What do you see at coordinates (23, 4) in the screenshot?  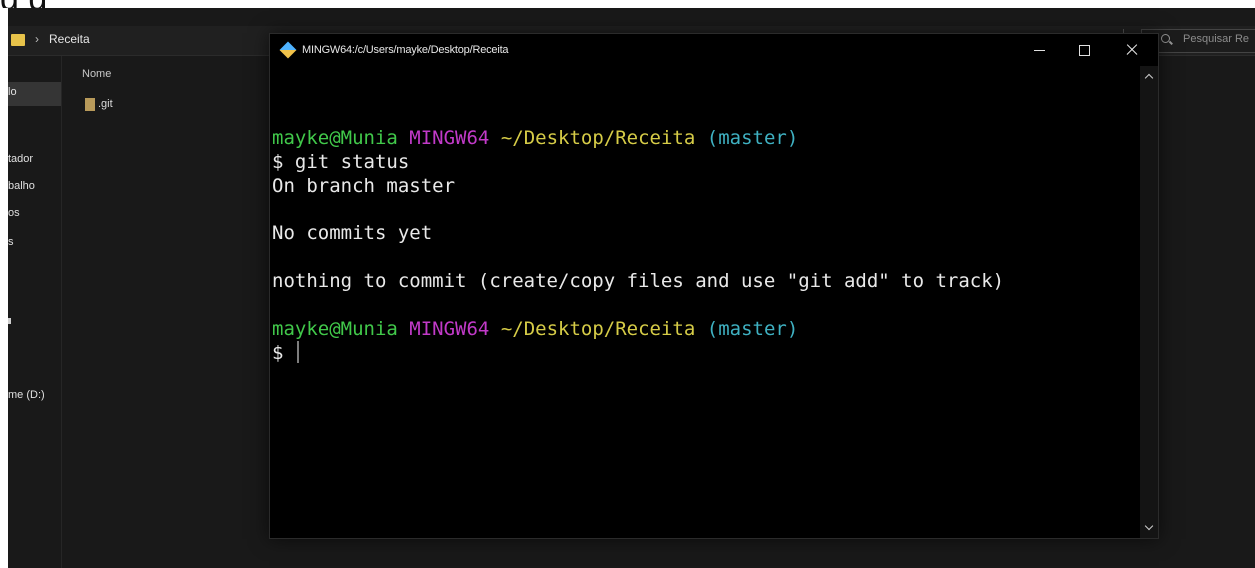 I see `top-cutoff-text: g g` at bounding box center [23, 4].